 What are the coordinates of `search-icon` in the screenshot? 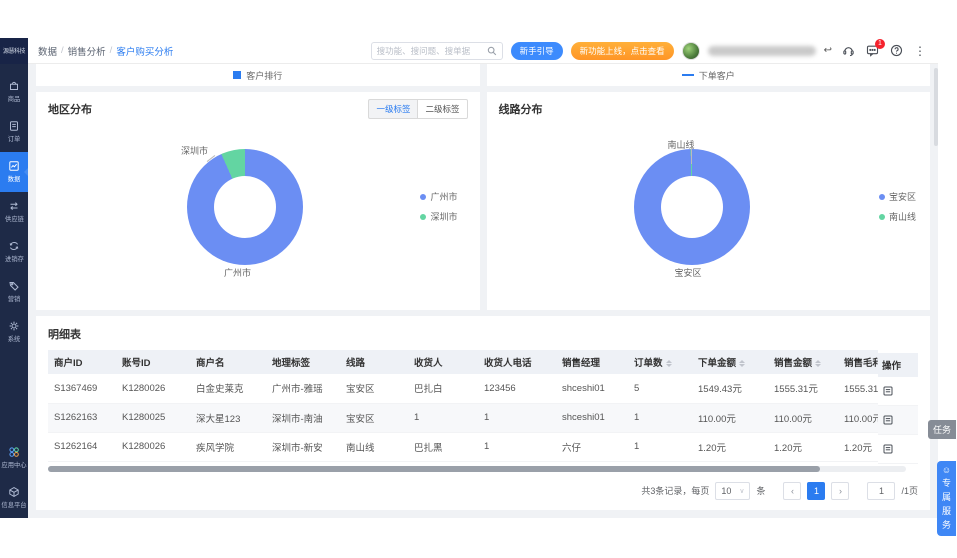 It's located at (491, 50).